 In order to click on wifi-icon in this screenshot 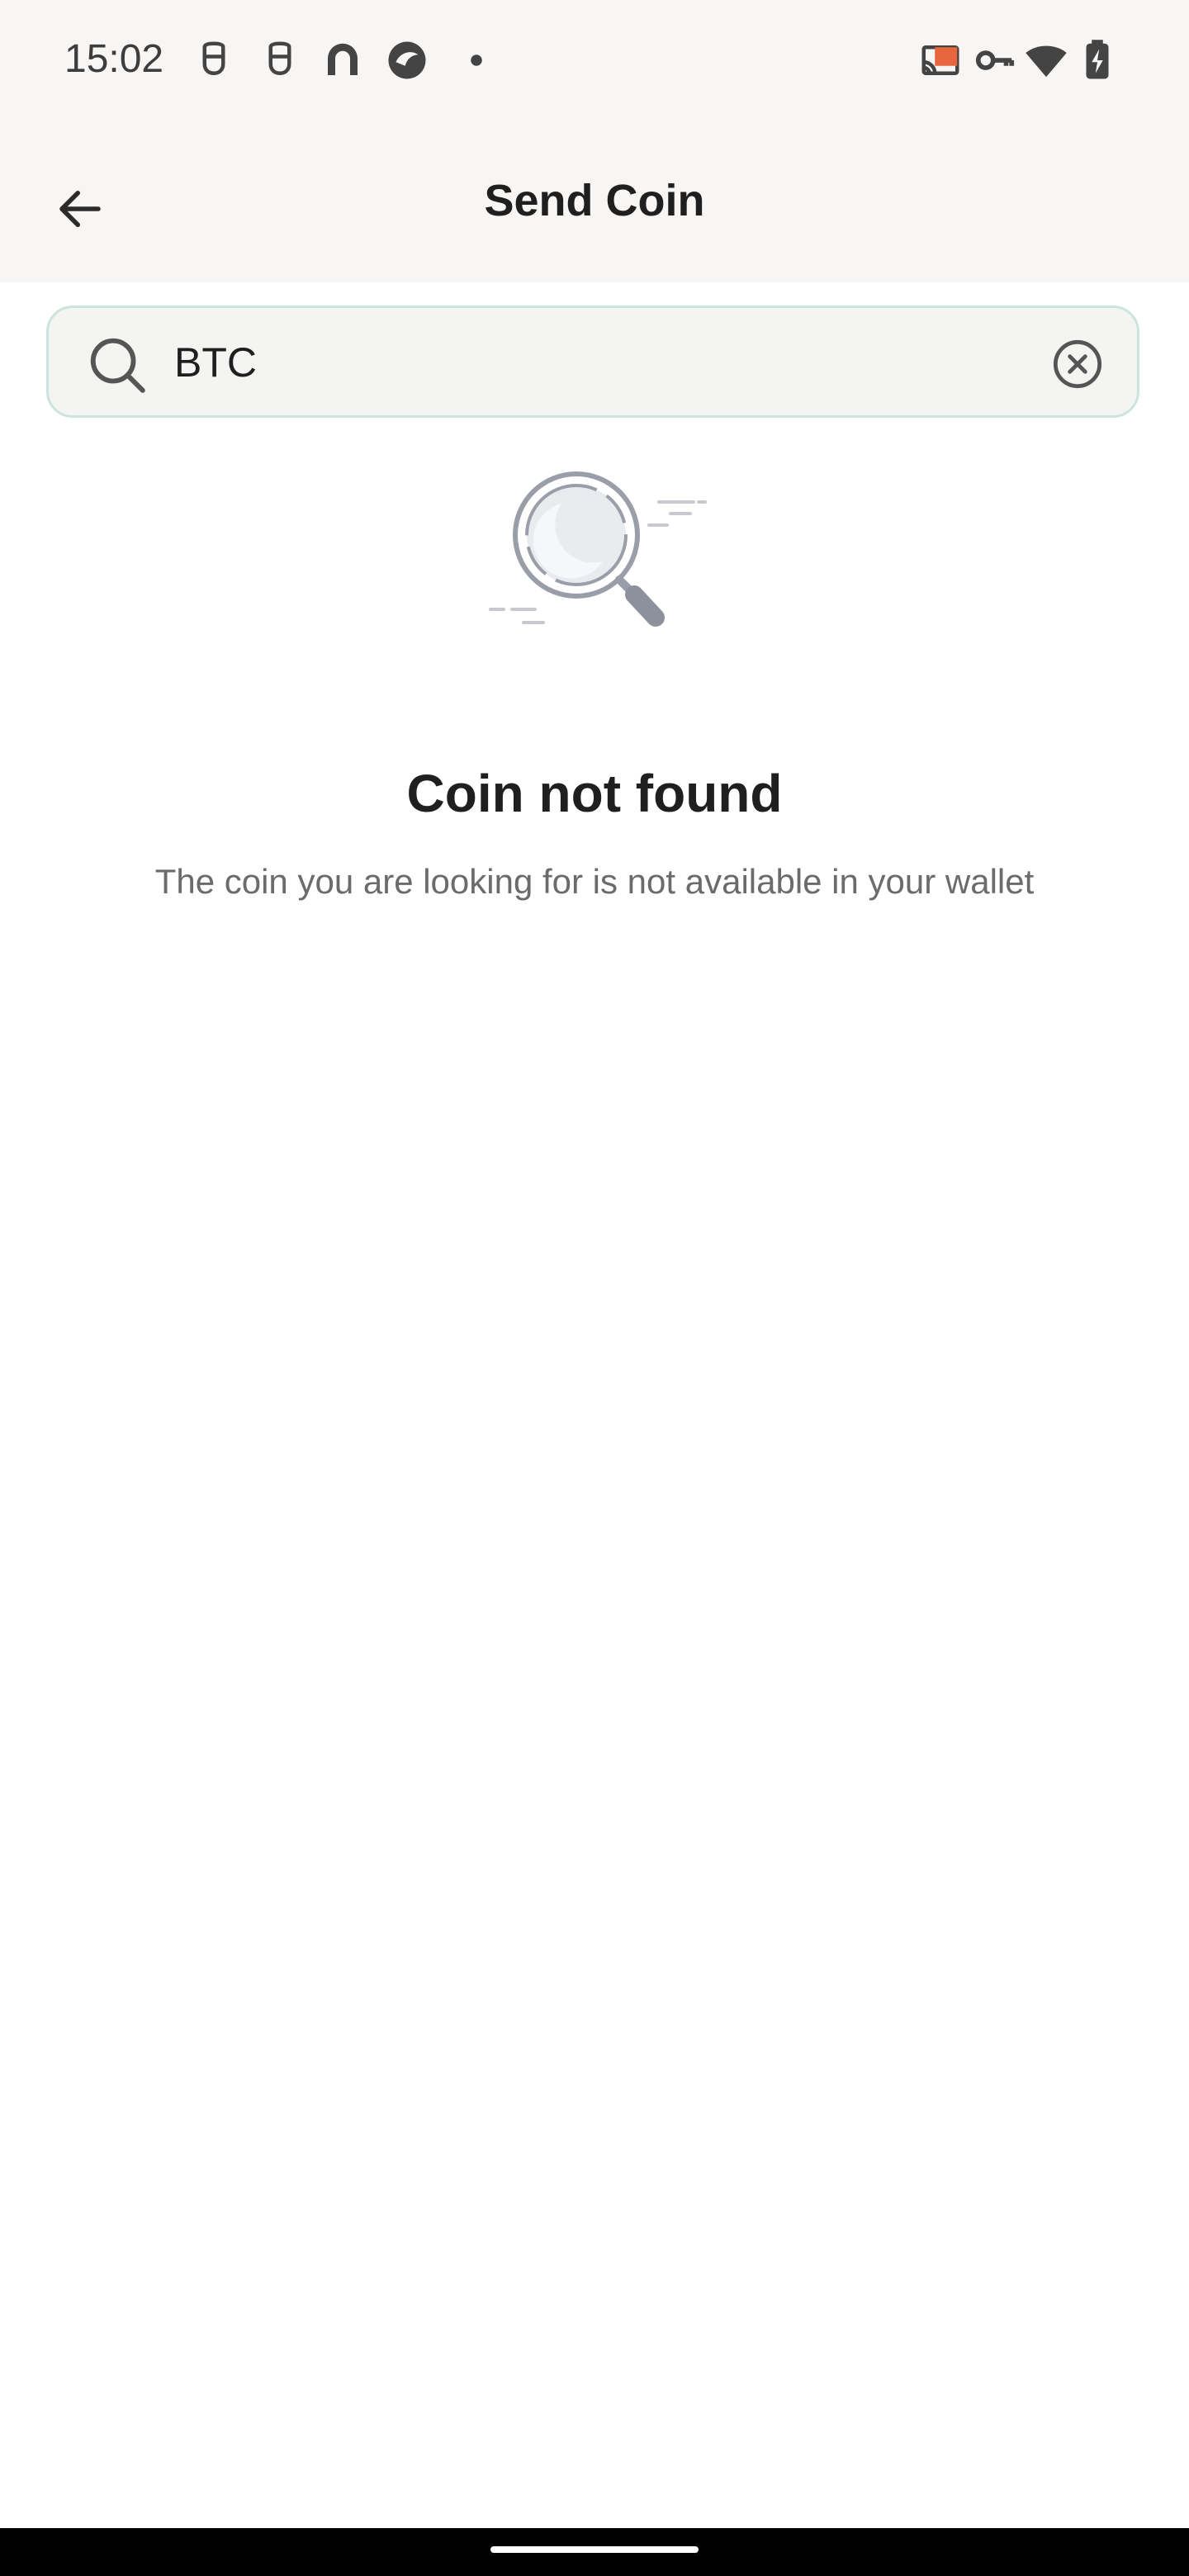, I will do `click(1046, 61)`.